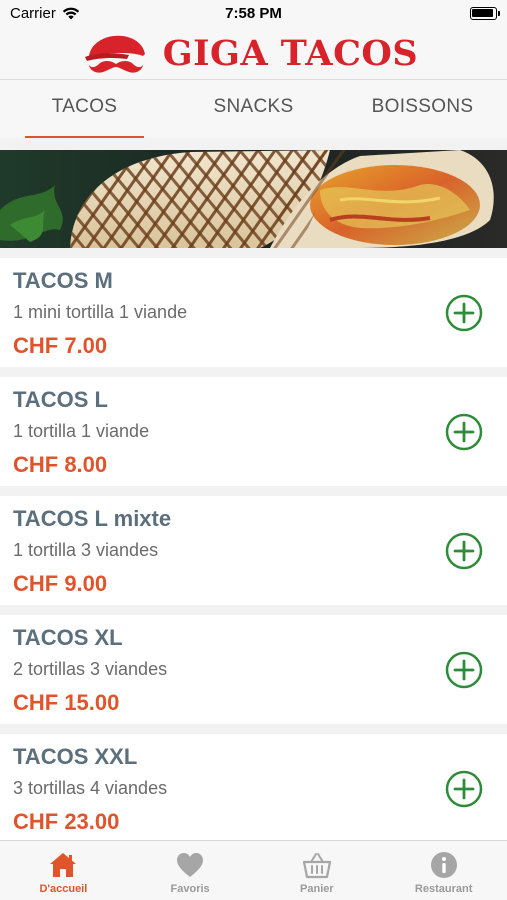  Describe the element at coordinates (63, 280) in the screenshot. I see `item-name: TACOS M` at that location.